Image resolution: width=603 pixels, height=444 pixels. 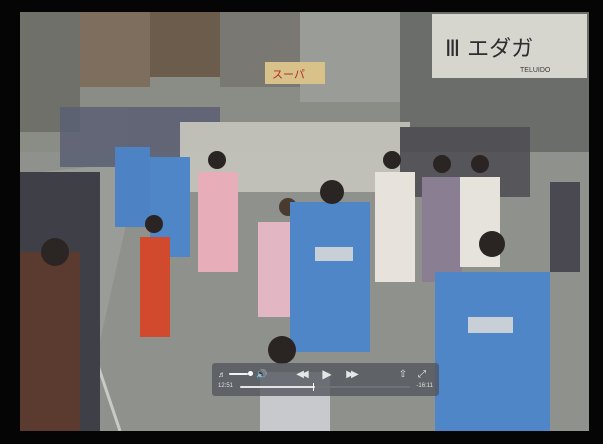 What do you see at coordinates (226, 386) in the screenshot?
I see `elapsed-time: 12:51` at bounding box center [226, 386].